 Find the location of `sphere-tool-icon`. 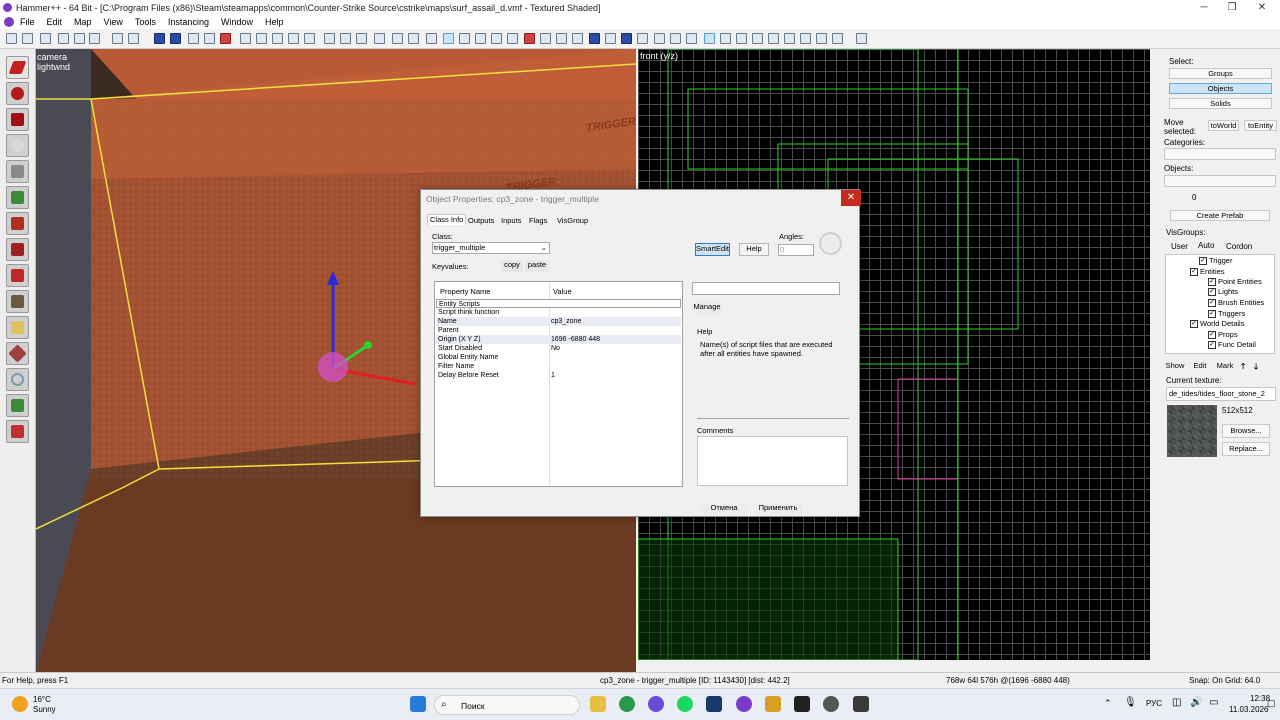

sphere-tool-icon is located at coordinates (17, 379).